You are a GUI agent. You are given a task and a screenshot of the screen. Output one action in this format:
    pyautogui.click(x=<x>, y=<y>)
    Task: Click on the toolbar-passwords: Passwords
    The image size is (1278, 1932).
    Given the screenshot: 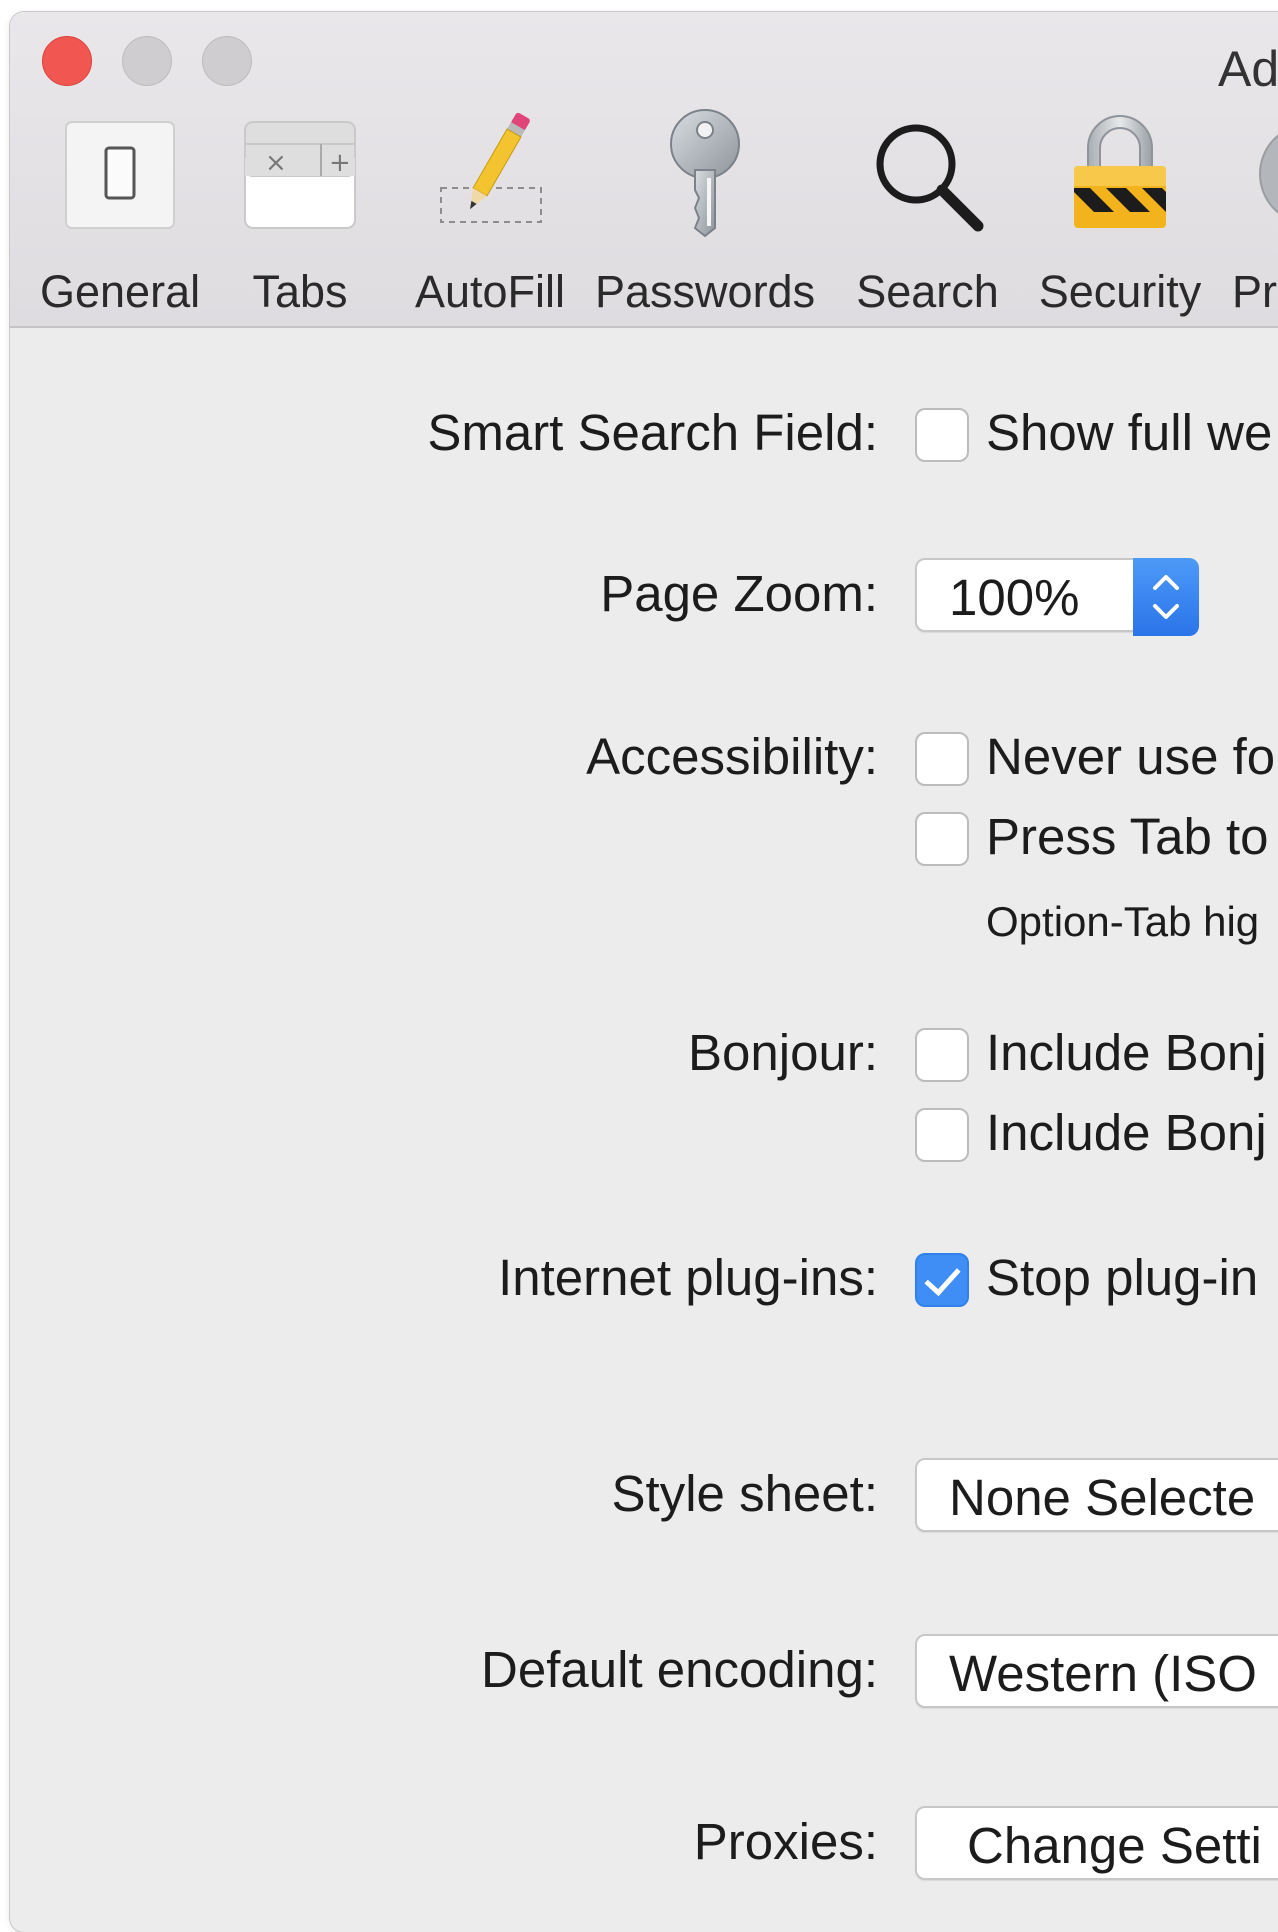 What is the action you would take?
    pyautogui.click(x=705, y=218)
    